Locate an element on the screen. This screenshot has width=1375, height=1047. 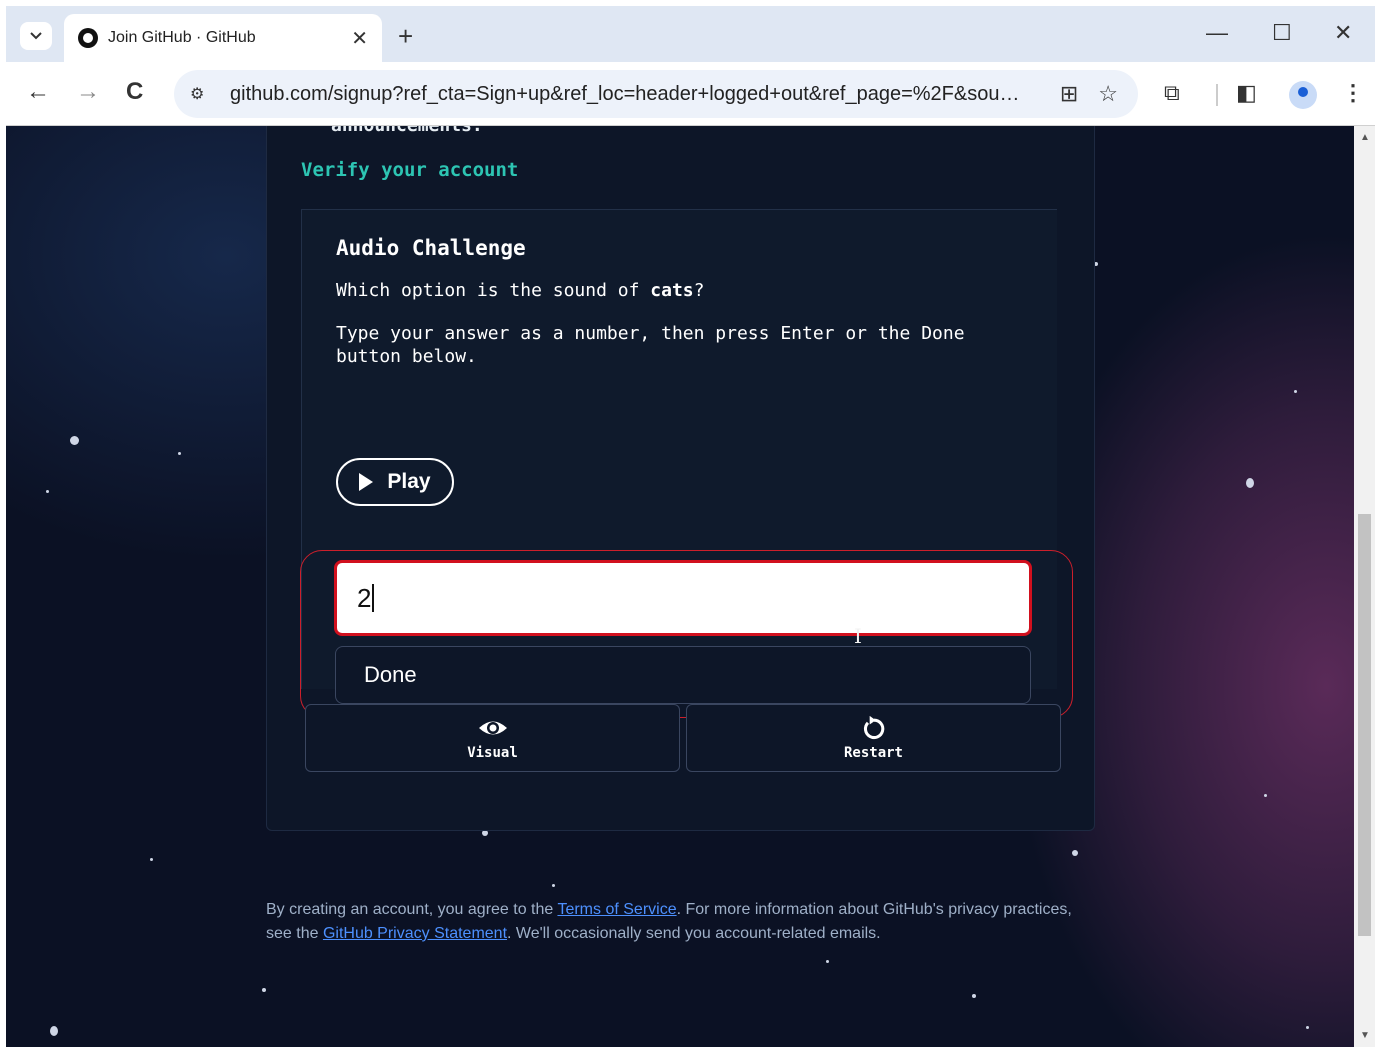
visual-challenge-button: Visual is located at coordinates (492, 738).